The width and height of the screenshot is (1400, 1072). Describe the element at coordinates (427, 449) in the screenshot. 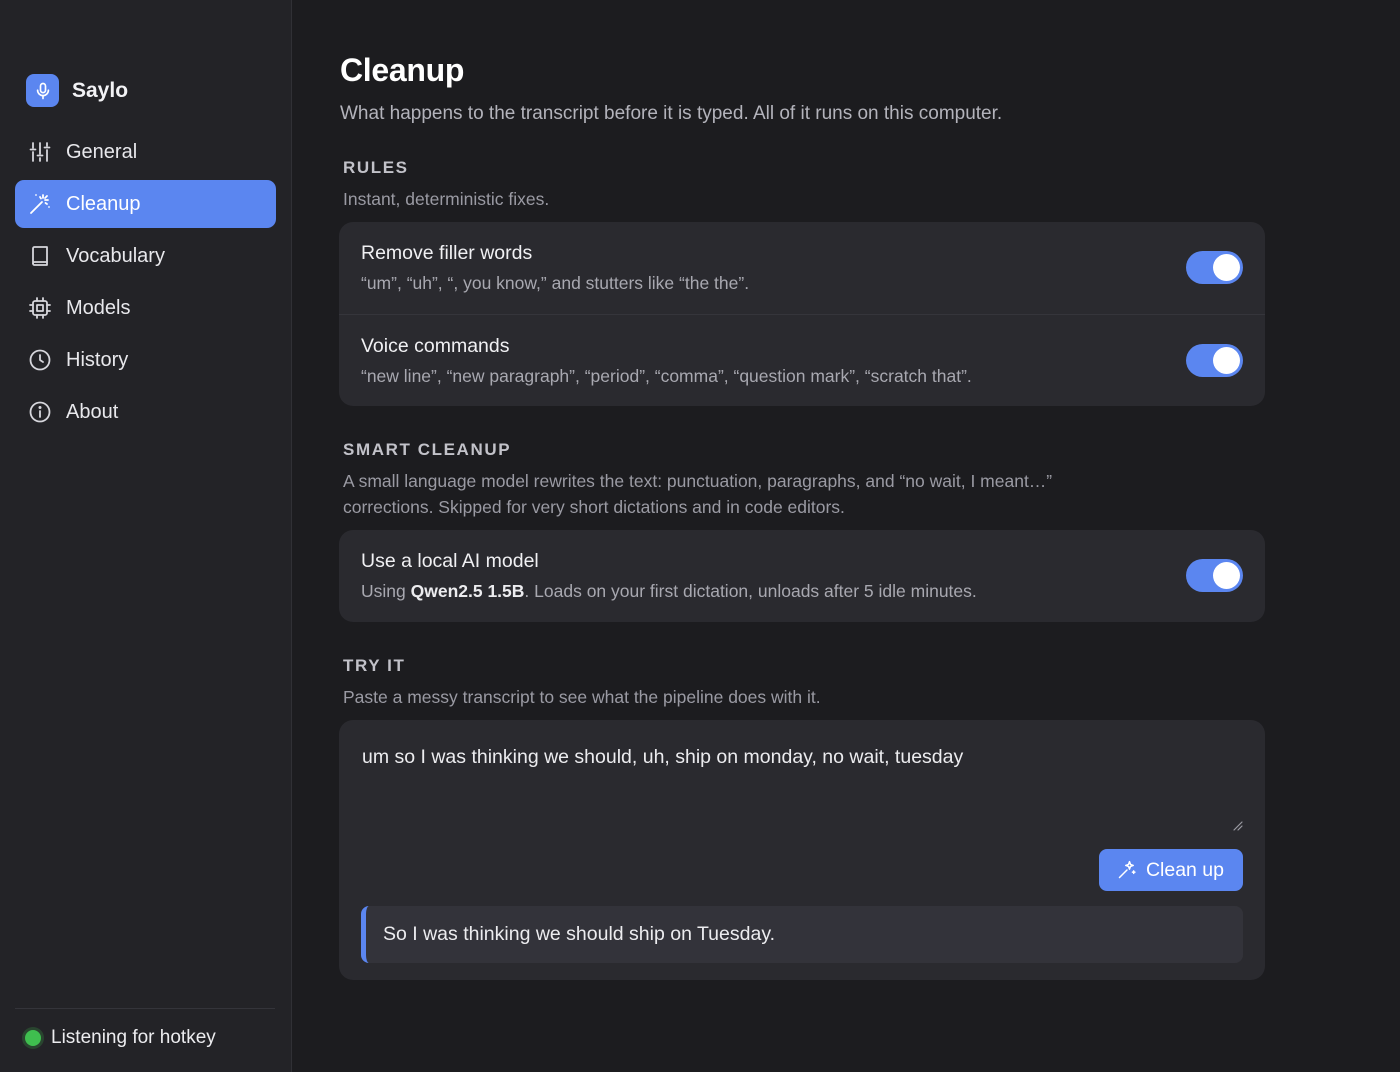

I see `section-label-smart-cleanup: SMART CLEANUP` at that location.